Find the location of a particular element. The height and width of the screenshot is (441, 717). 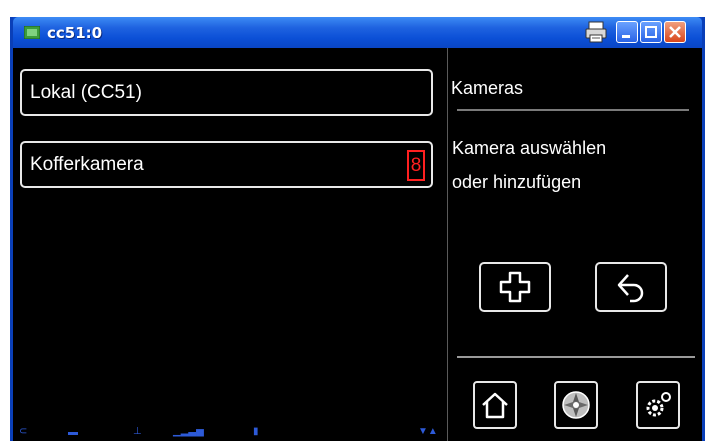

network-icon: ▬ is located at coordinates (73, 432).